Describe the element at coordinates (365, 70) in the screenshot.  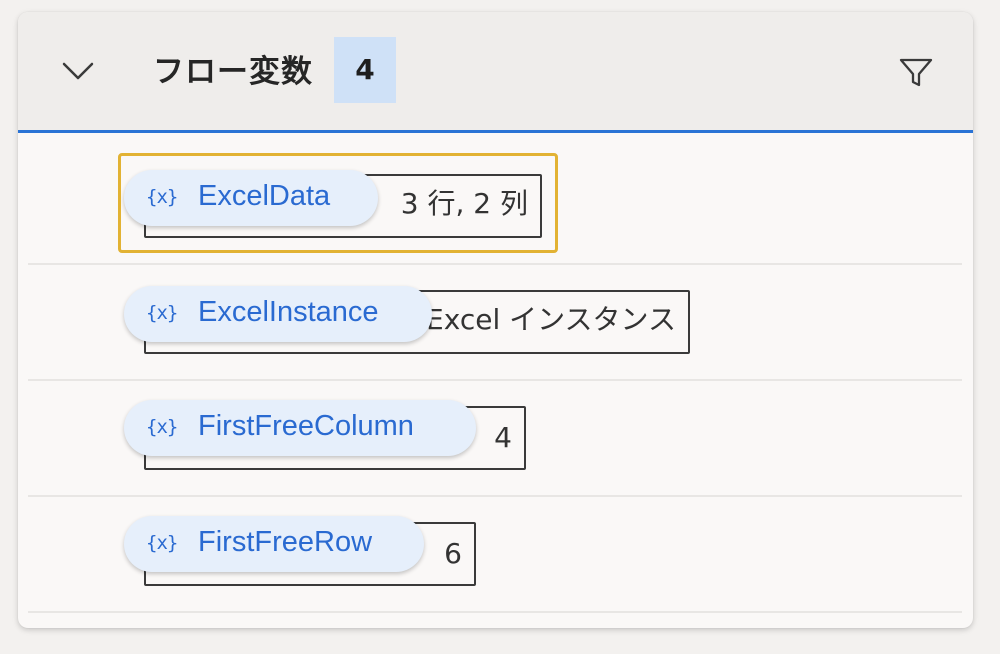
I see `variable-count-badge: 4` at that location.